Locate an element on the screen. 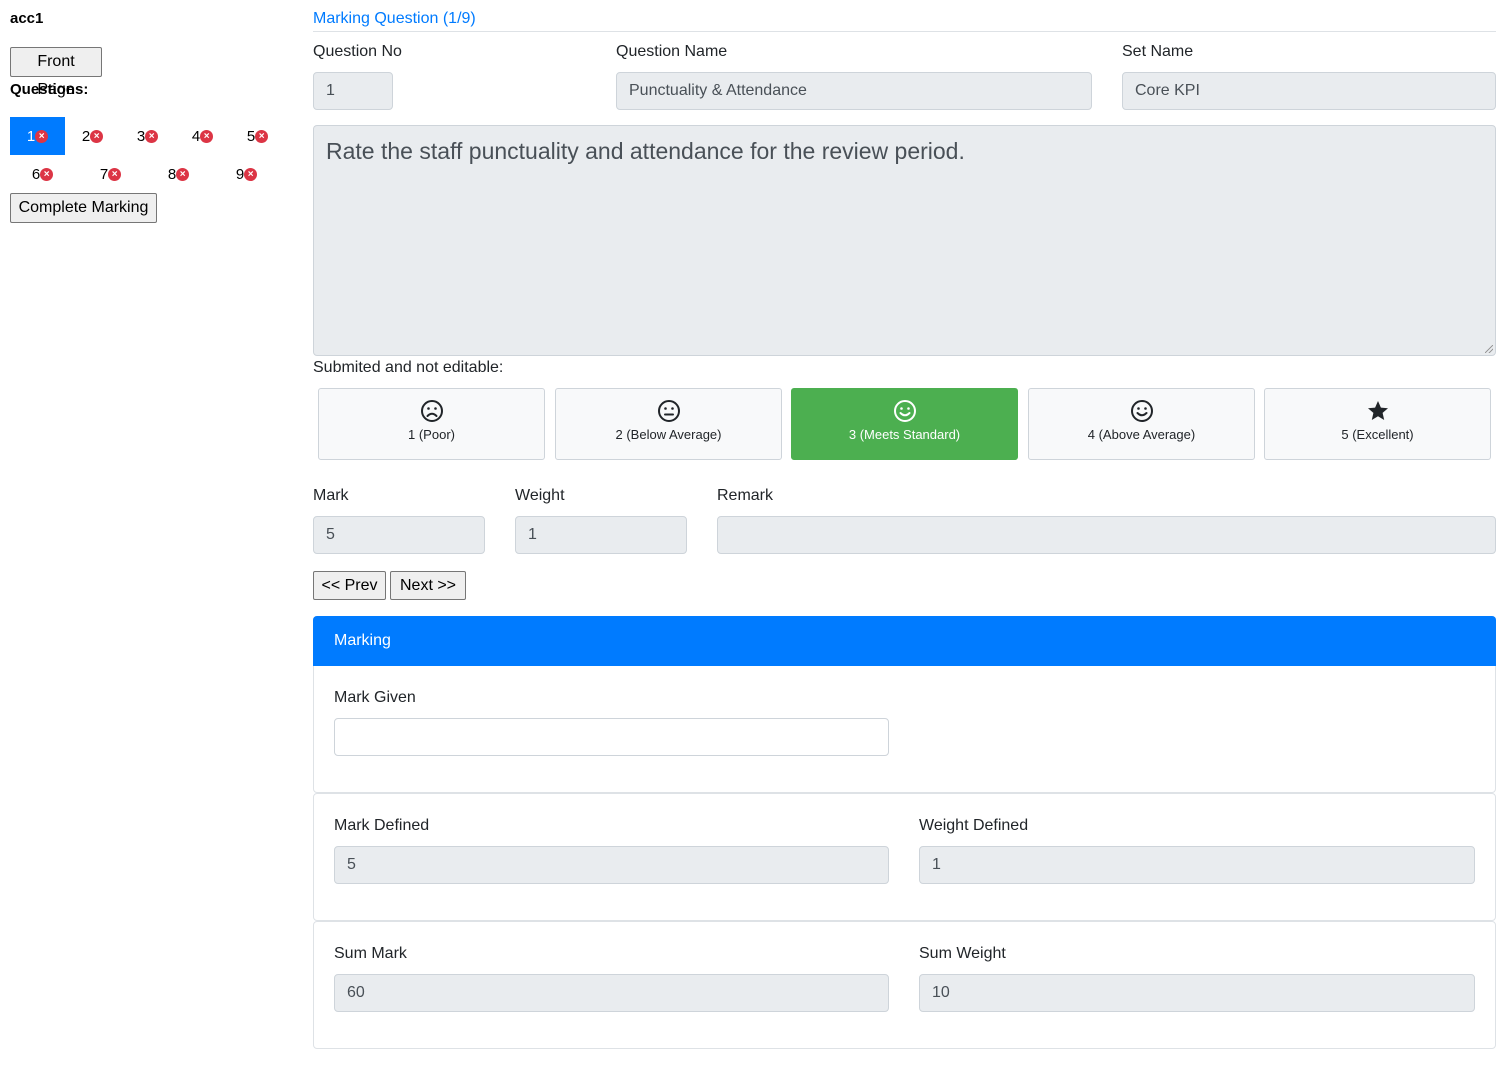  mark-label: Mark is located at coordinates (331, 495).